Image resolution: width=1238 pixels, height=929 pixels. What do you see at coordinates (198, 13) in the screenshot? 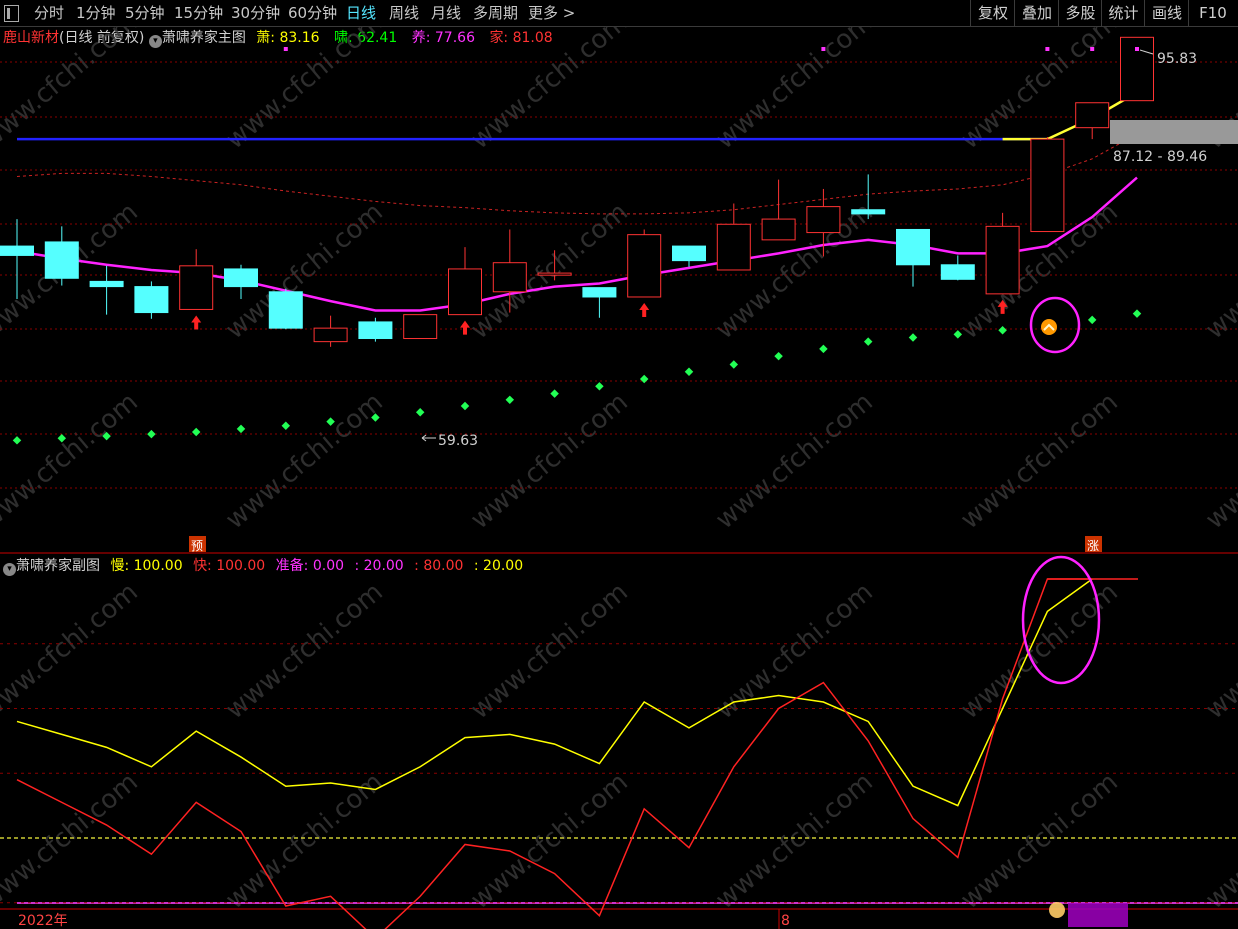
I see `tab-15min: 15分钟` at bounding box center [198, 13].